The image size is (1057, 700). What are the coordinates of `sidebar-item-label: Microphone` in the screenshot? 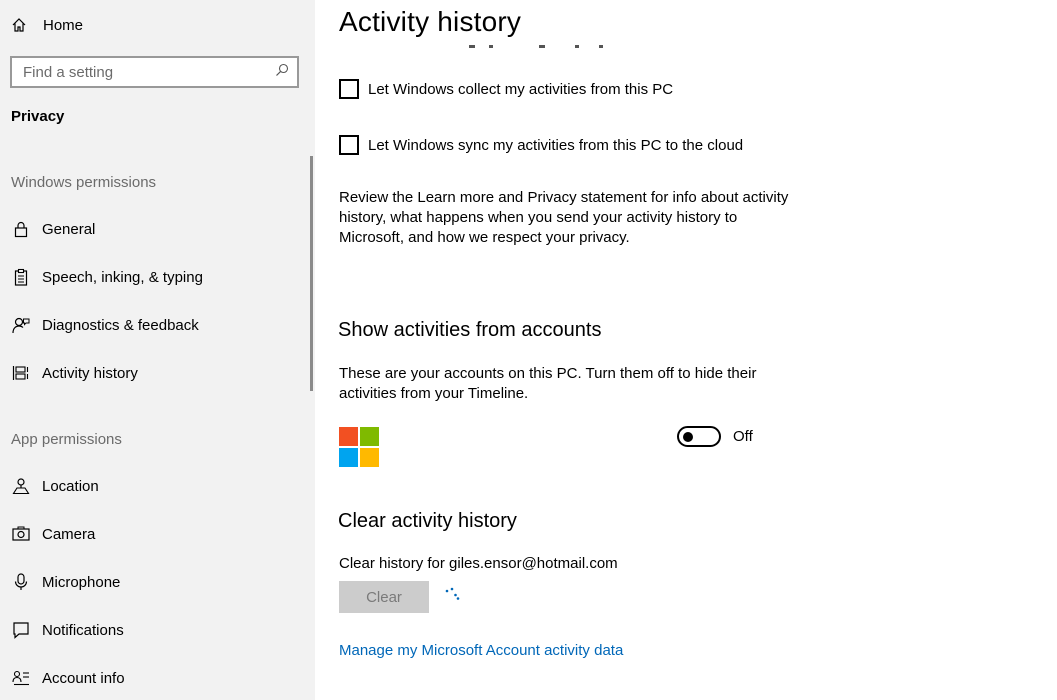 It's located at (81, 582).